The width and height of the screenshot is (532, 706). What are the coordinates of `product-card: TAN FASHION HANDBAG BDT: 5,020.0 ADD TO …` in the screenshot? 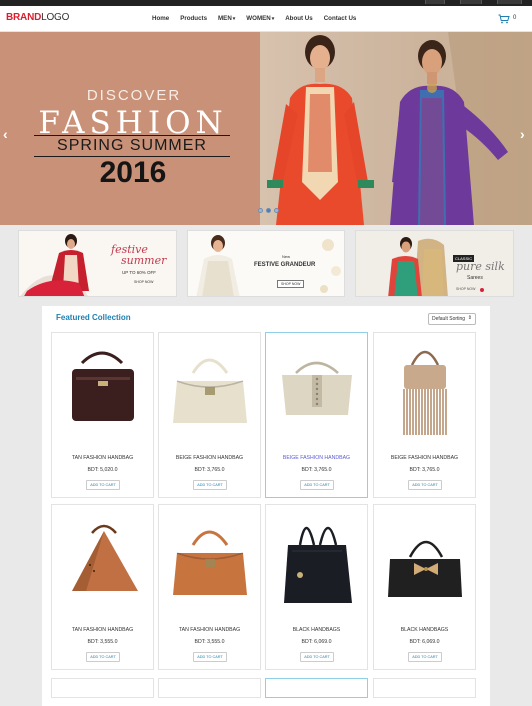 It's located at (102, 415).